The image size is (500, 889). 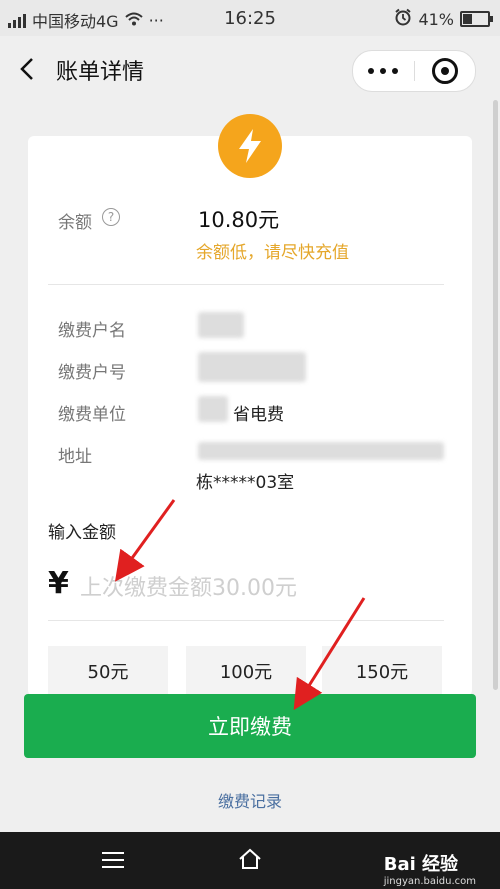 What do you see at coordinates (429, 881) in the screenshot?
I see `watermark-url: jingyan.baidu.com` at bounding box center [429, 881].